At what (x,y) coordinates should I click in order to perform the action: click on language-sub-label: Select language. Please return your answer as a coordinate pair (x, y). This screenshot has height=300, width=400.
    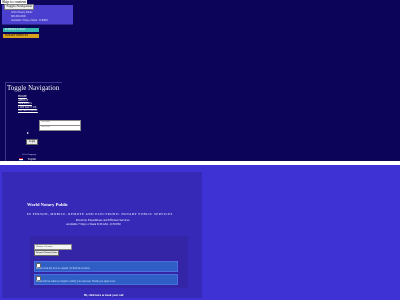
    Looking at the image, I should click on (29, 155).